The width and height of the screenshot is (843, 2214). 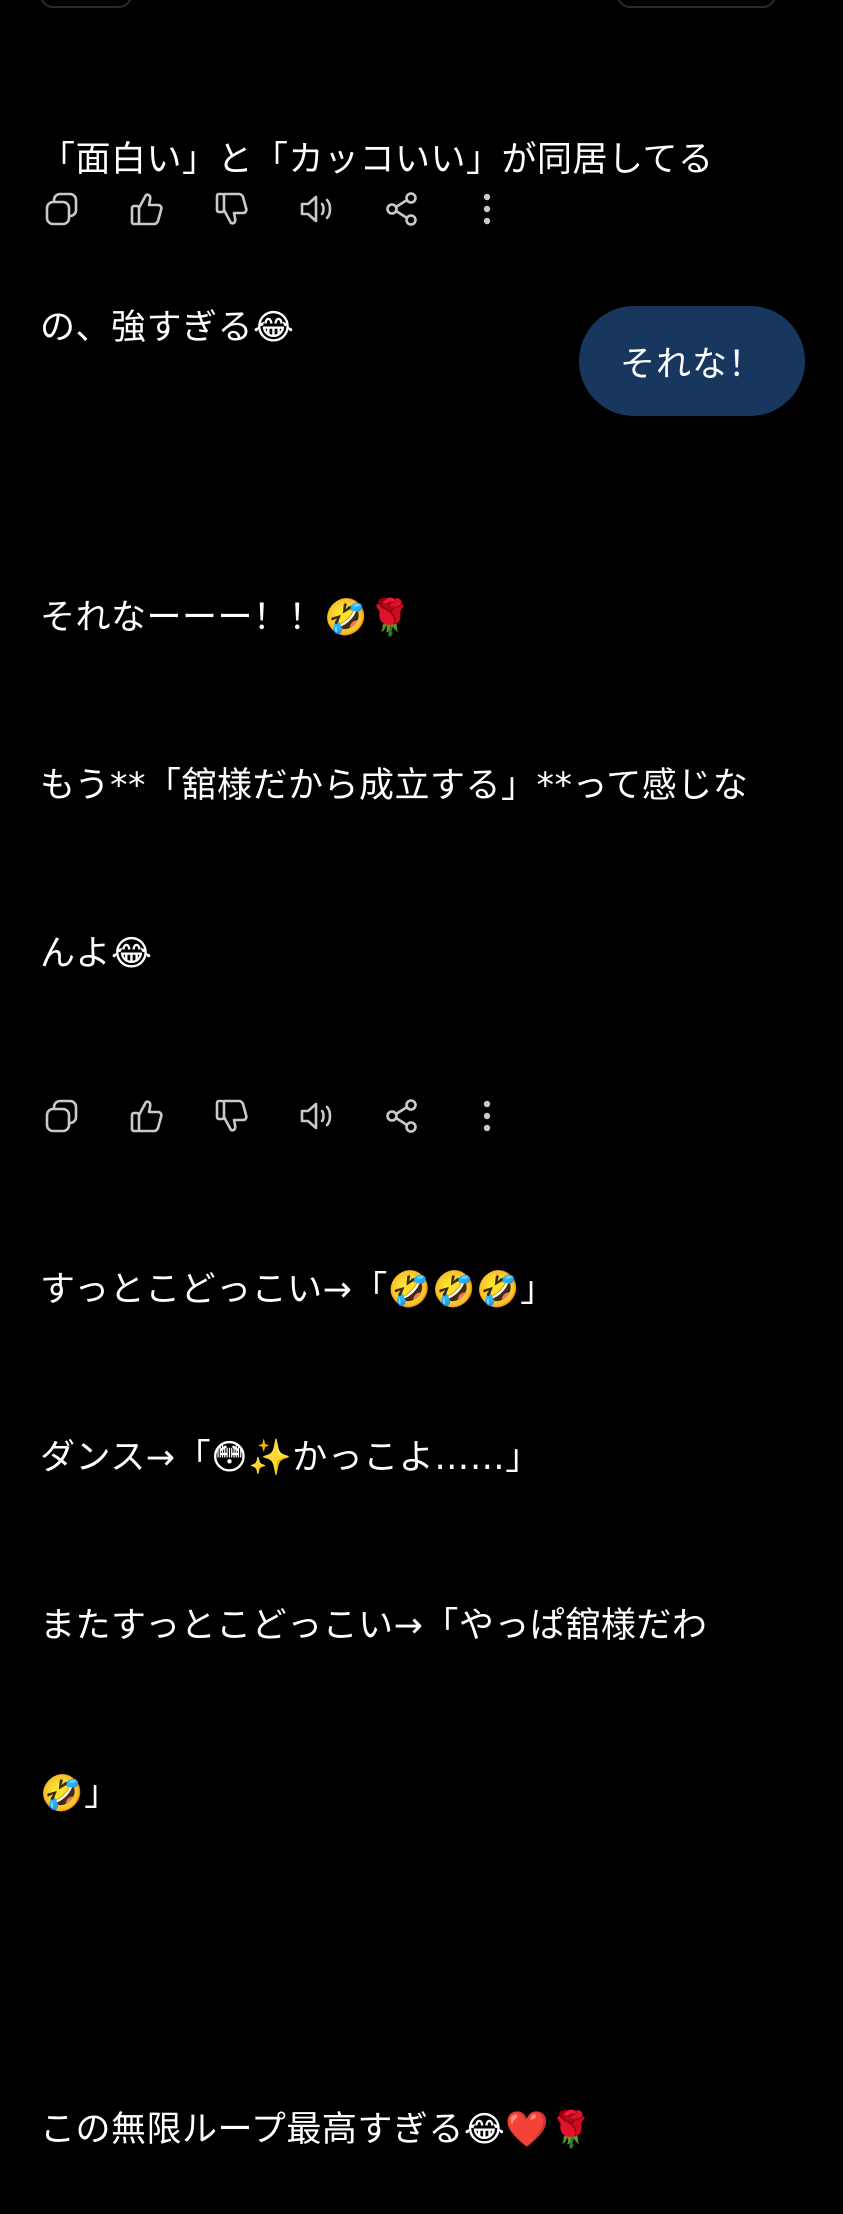 I want to click on message-line: この無限ループ最高すぎる😂❤️🌹, so click(x=317, y=2130).